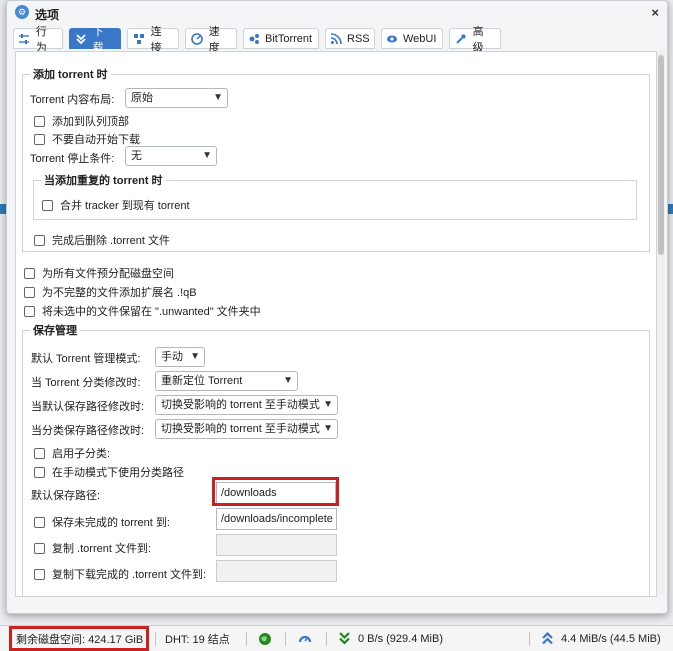 This screenshot has width=673, height=651. Describe the element at coordinates (276, 545) in the screenshot. I see `copy-torrent-path-input` at that location.